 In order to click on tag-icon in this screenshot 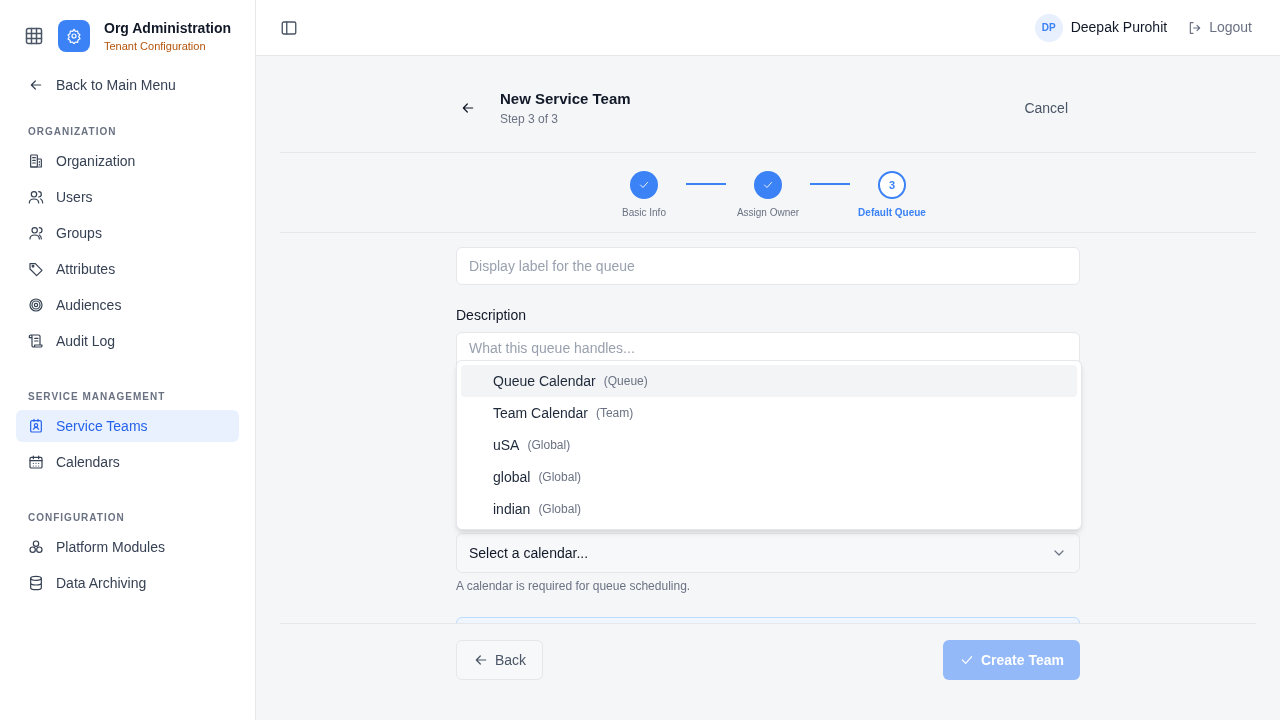, I will do `click(36, 269)`.